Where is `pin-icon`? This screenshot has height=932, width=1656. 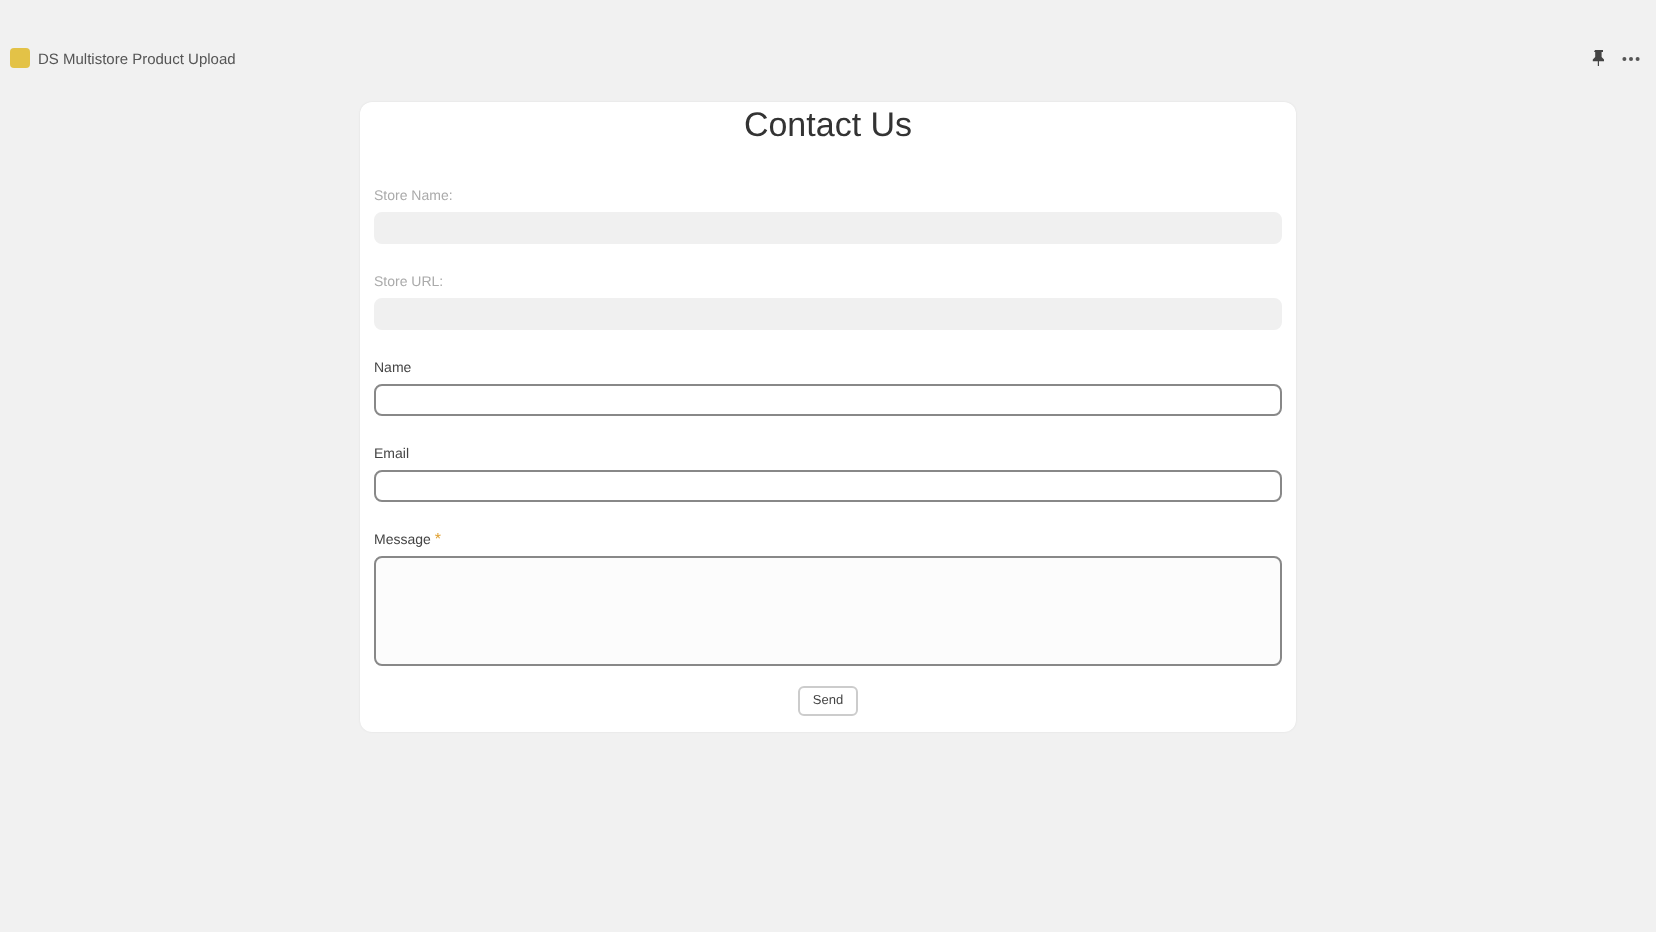
pin-icon is located at coordinates (1599, 58).